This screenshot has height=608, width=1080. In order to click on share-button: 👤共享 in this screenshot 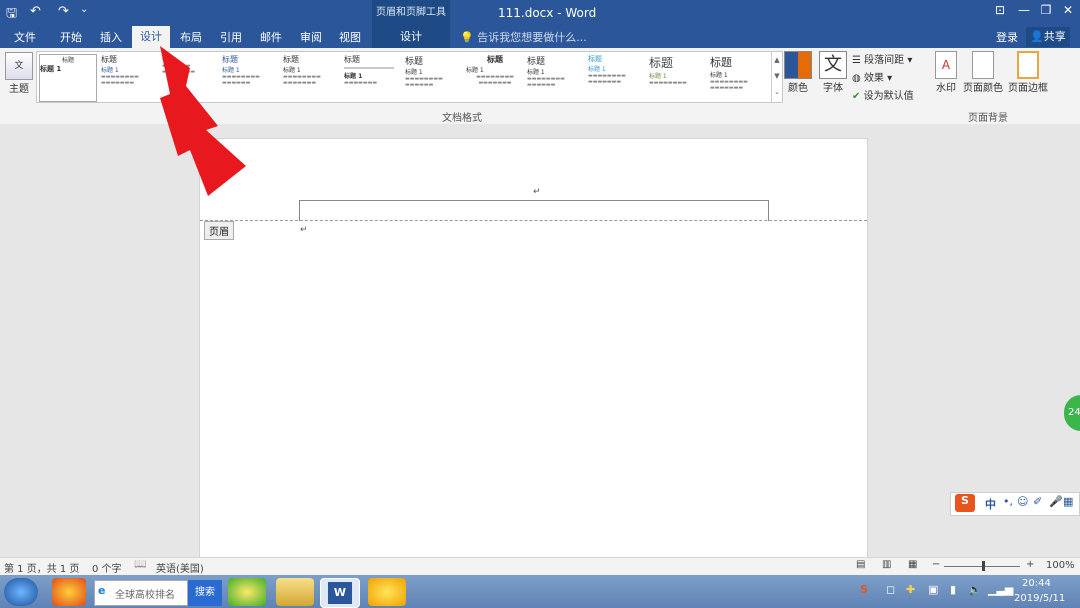, I will do `click(1048, 37)`.